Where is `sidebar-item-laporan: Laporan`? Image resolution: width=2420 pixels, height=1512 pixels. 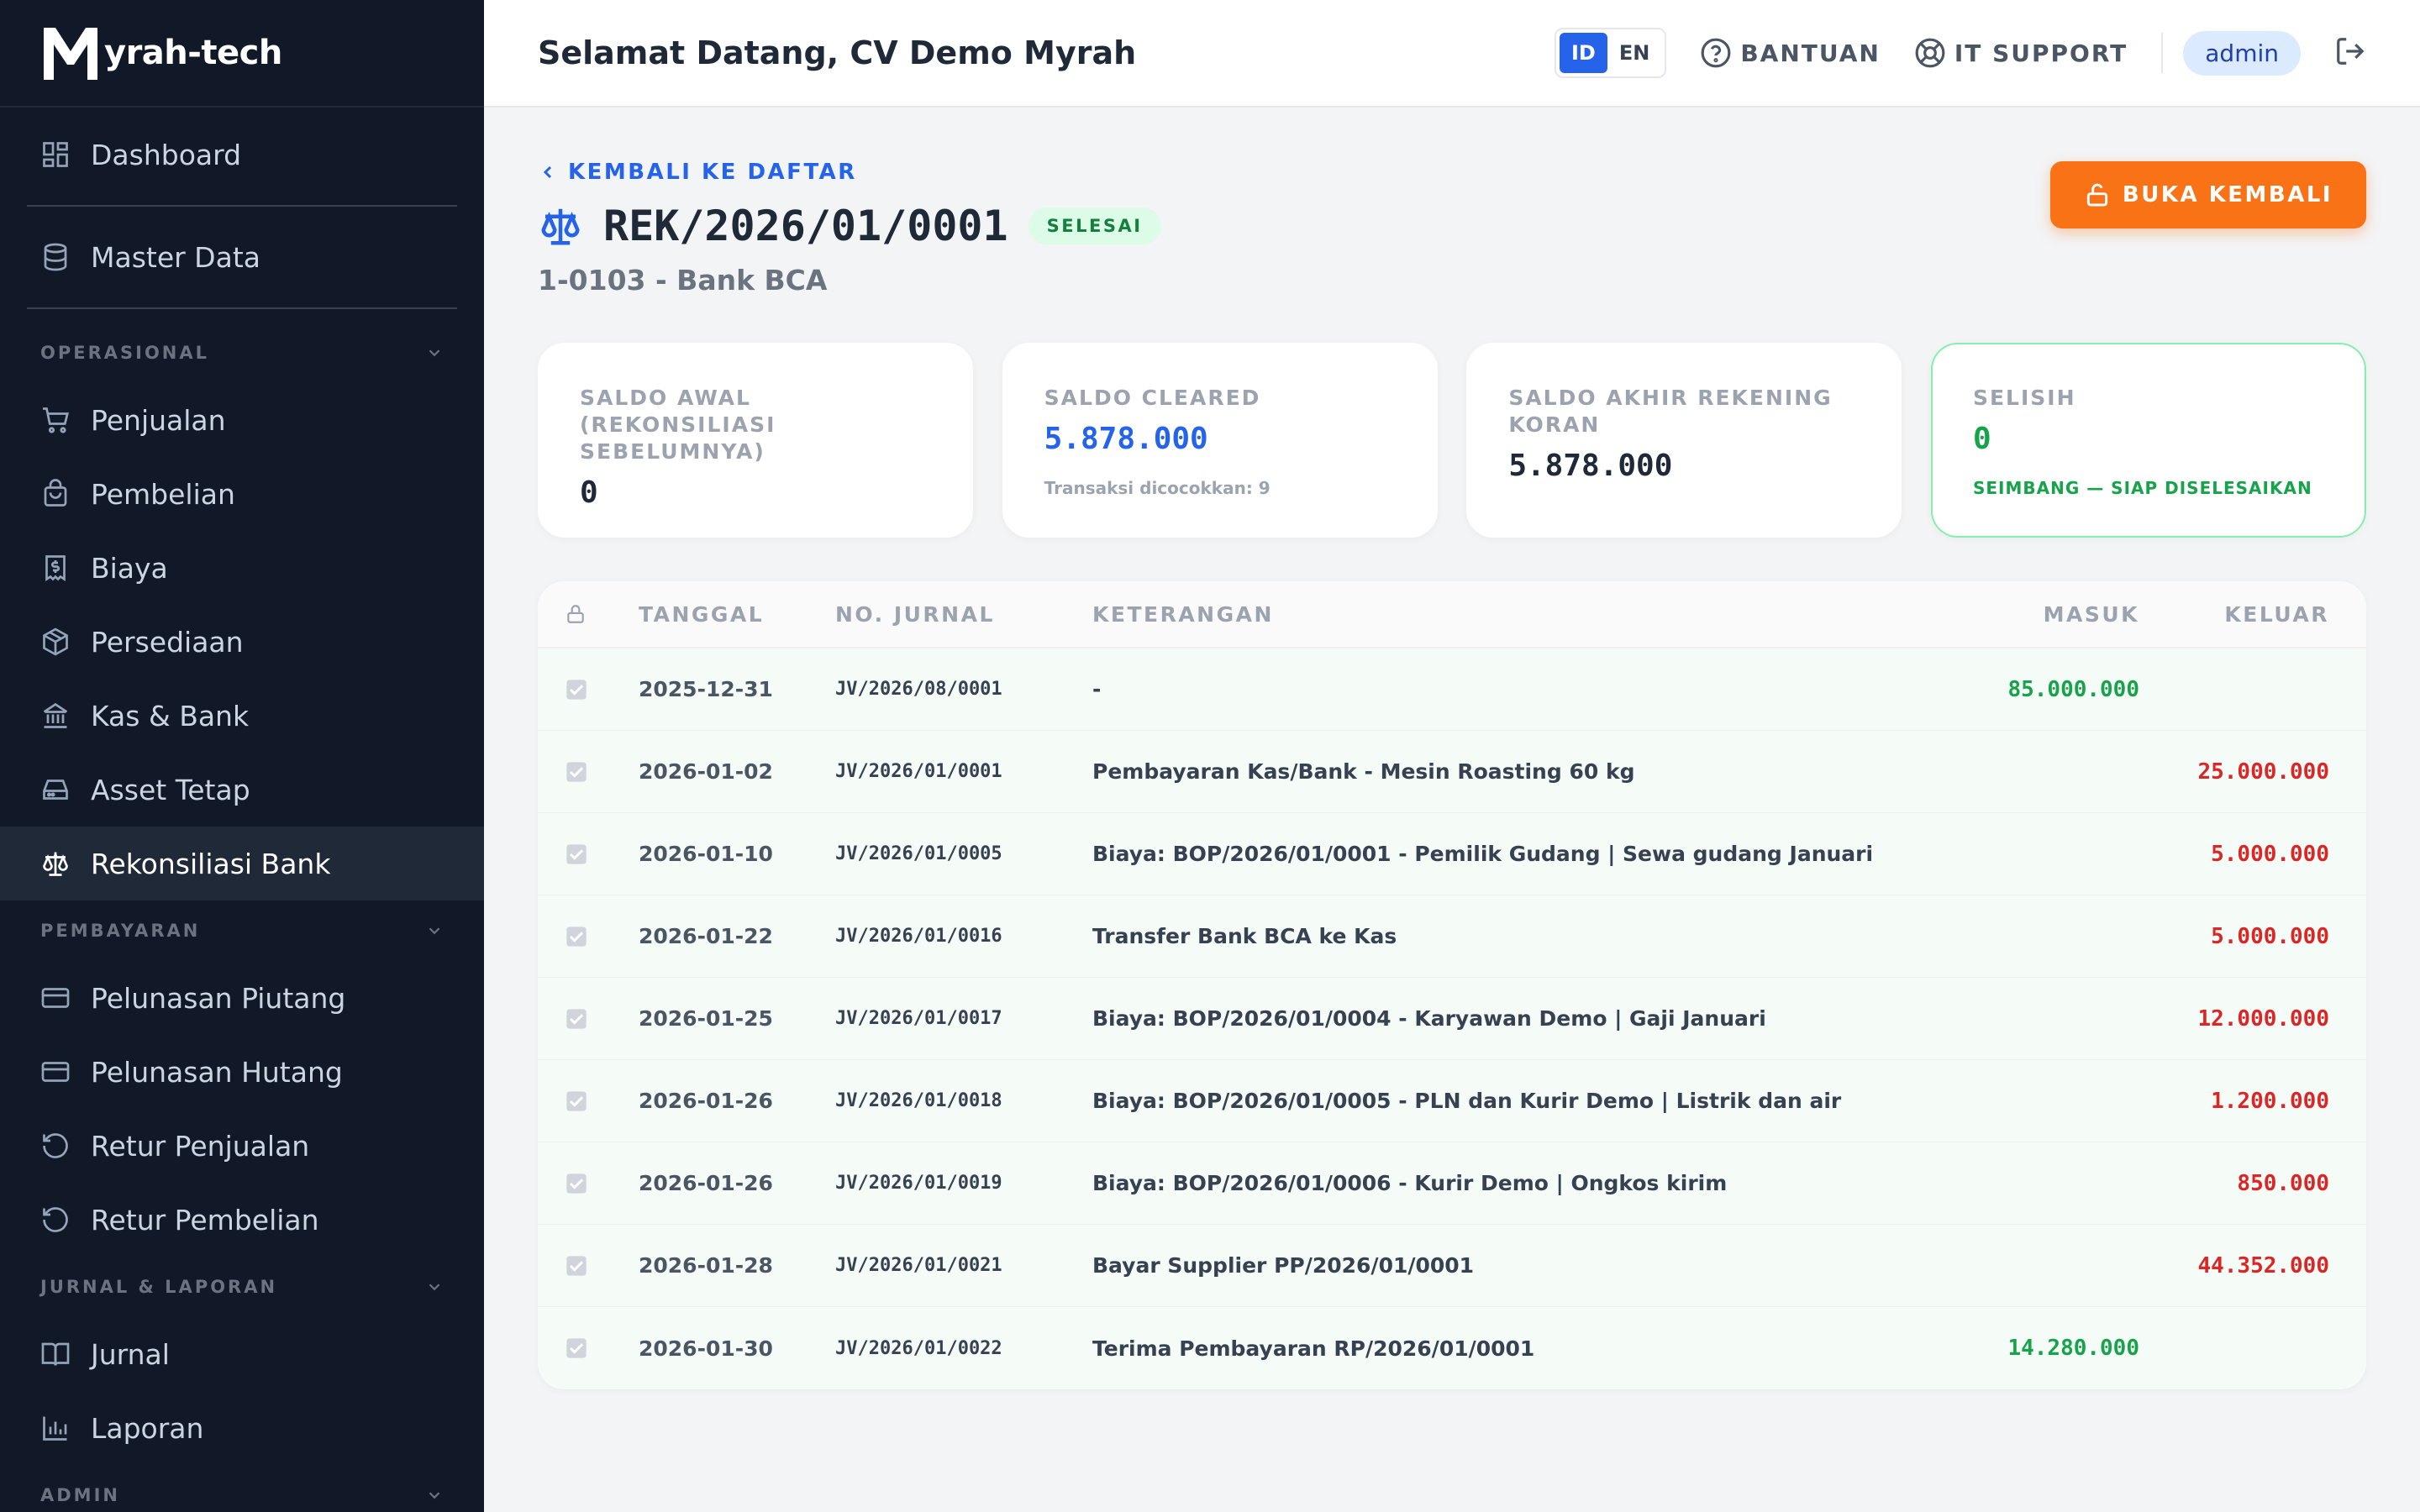
sidebar-item-laporan: Laporan is located at coordinates (242, 1428).